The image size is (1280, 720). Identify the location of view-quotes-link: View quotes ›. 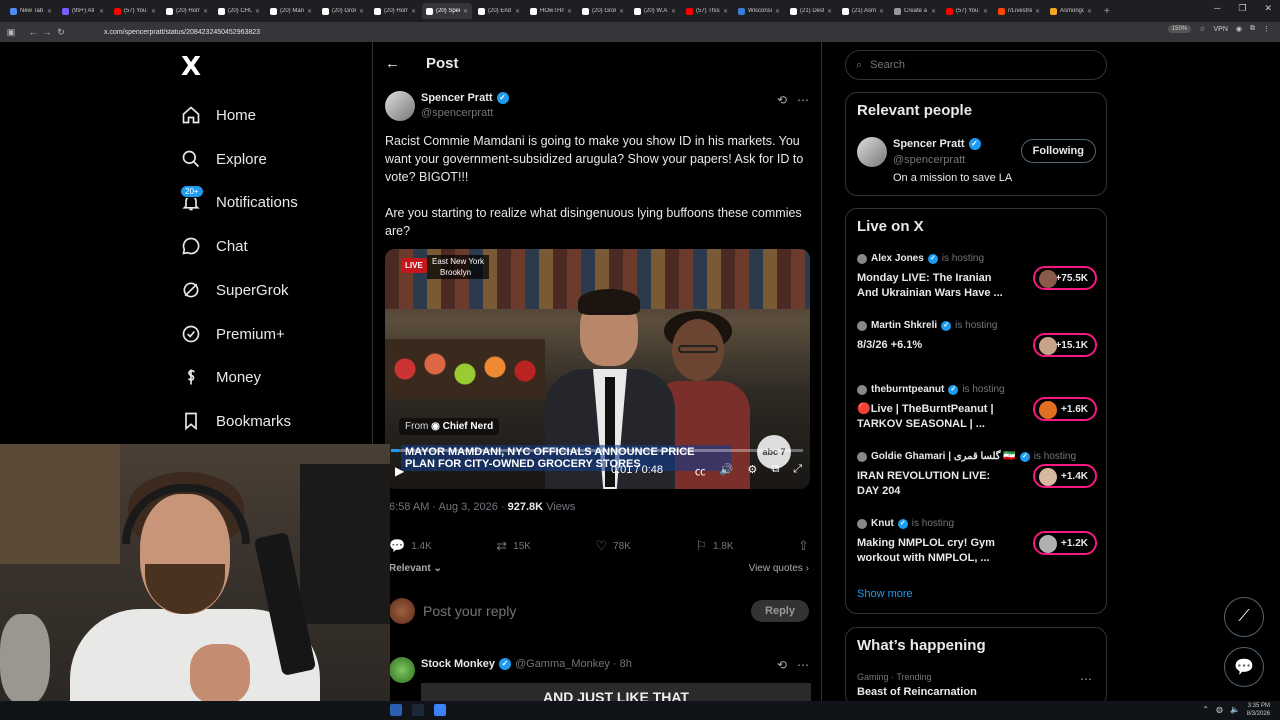
(779, 568).